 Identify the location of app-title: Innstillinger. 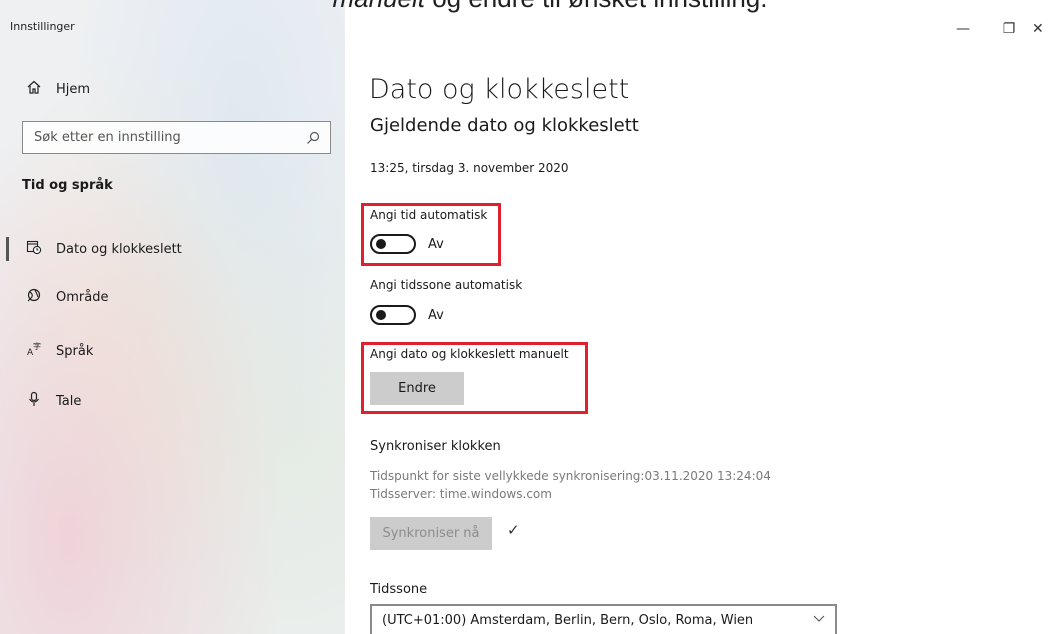
(42, 26).